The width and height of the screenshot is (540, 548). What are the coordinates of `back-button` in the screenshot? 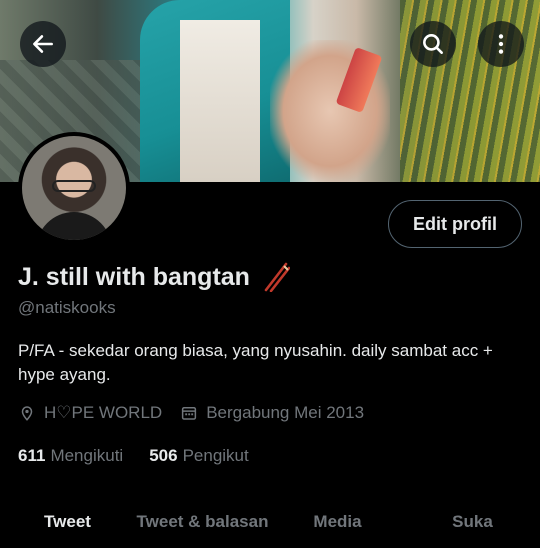 It's located at (43, 44).